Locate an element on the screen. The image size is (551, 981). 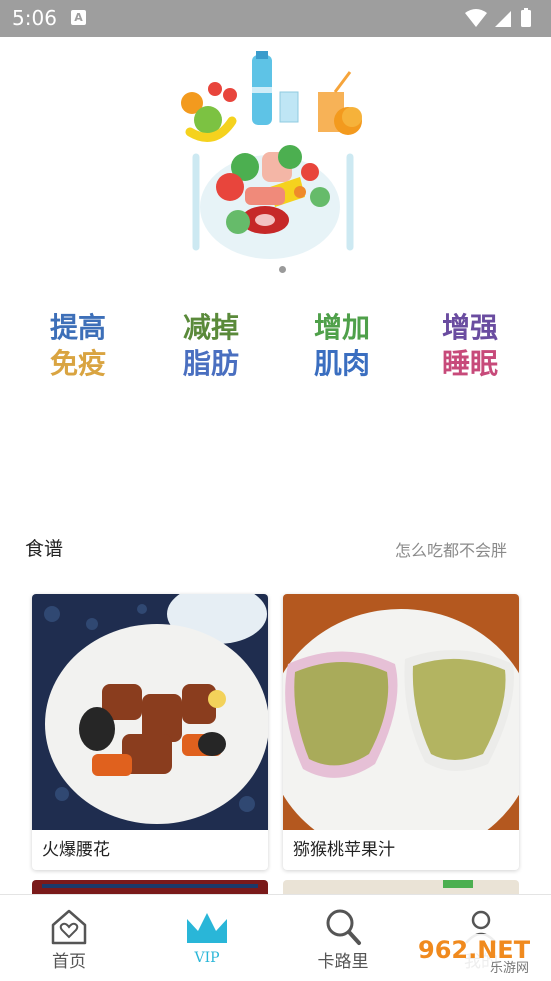
recipe-name: 猕猴桃苹果汁 is located at coordinates (344, 850).